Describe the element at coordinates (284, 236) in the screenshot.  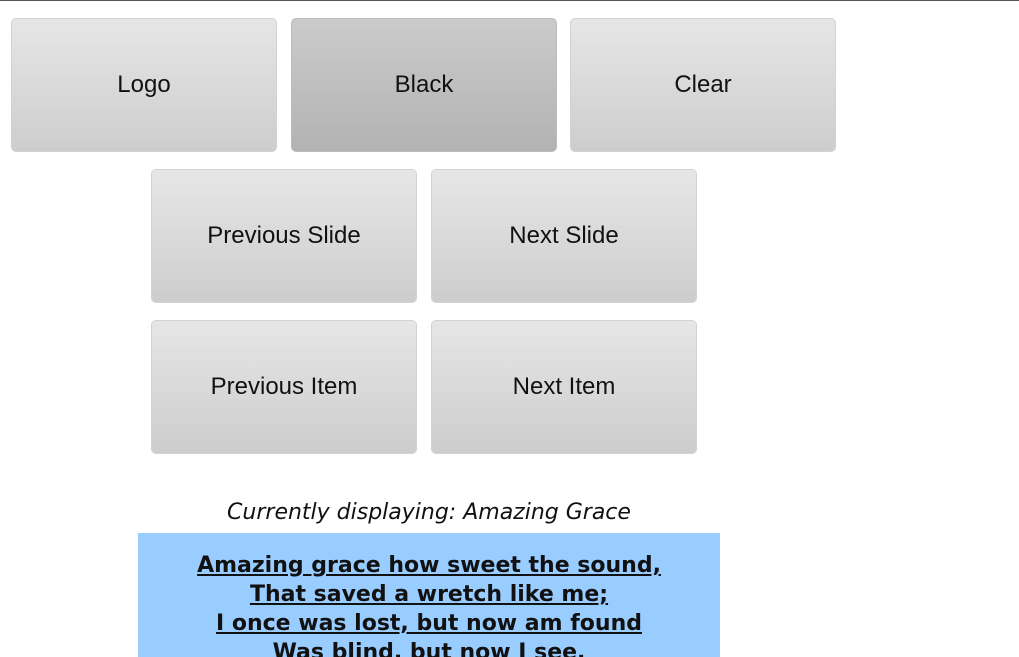
I see `previous-slide-button: Previous Slide` at that location.